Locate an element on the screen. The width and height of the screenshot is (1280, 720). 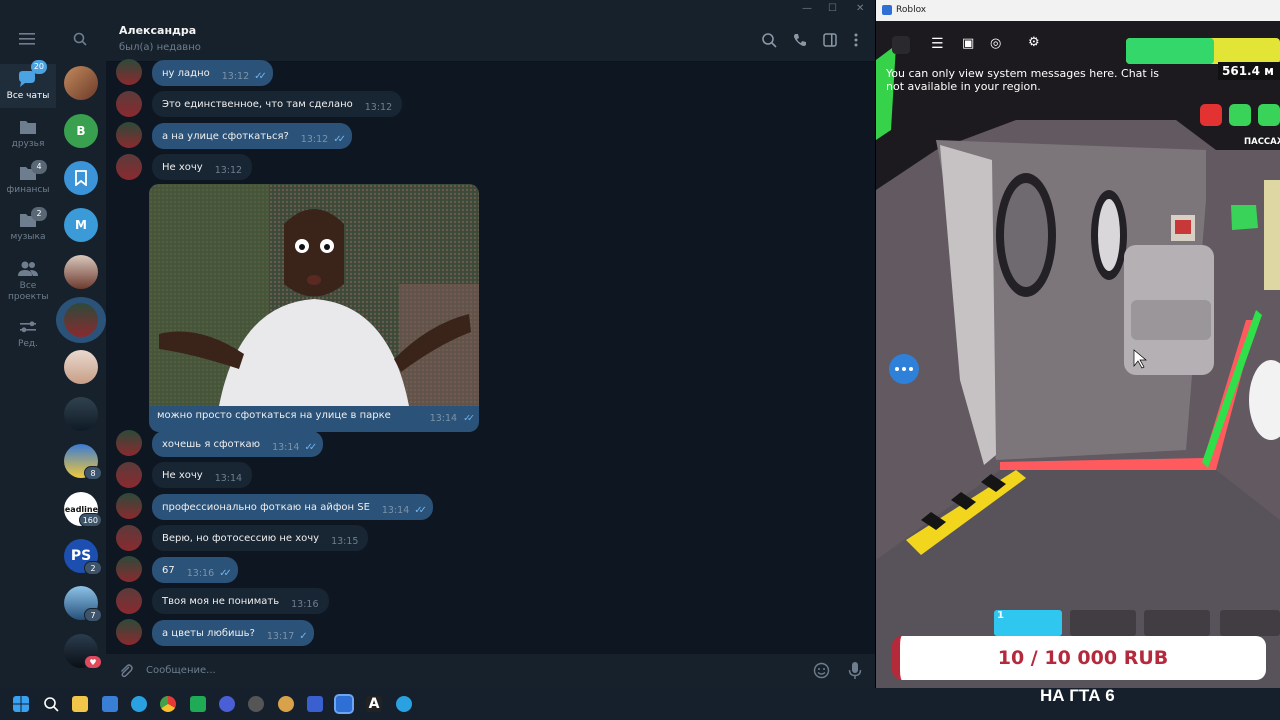
photo-image is located at coordinates (314, 295).